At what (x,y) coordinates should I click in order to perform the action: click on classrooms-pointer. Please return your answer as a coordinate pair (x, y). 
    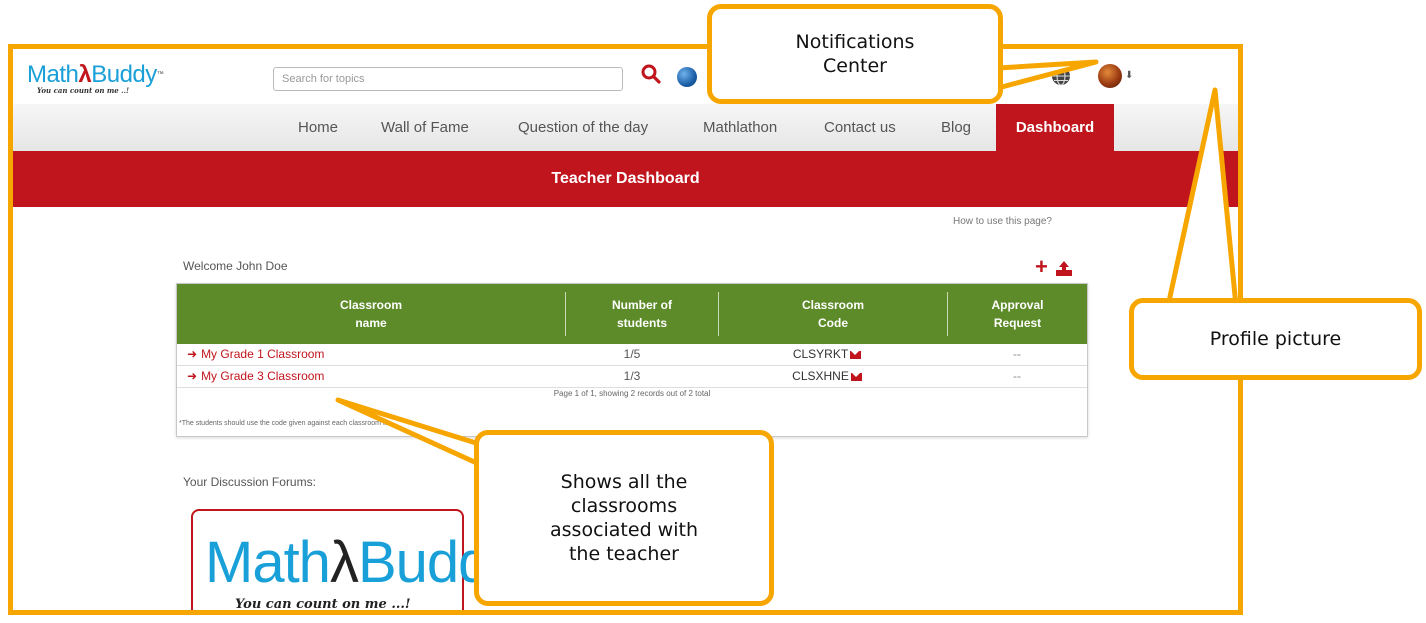
    Looking at the image, I should click on (415, 435).